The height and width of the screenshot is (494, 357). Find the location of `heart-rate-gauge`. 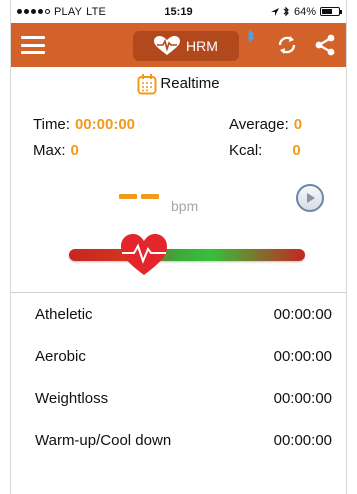

heart-rate-gauge is located at coordinates (178, 260).